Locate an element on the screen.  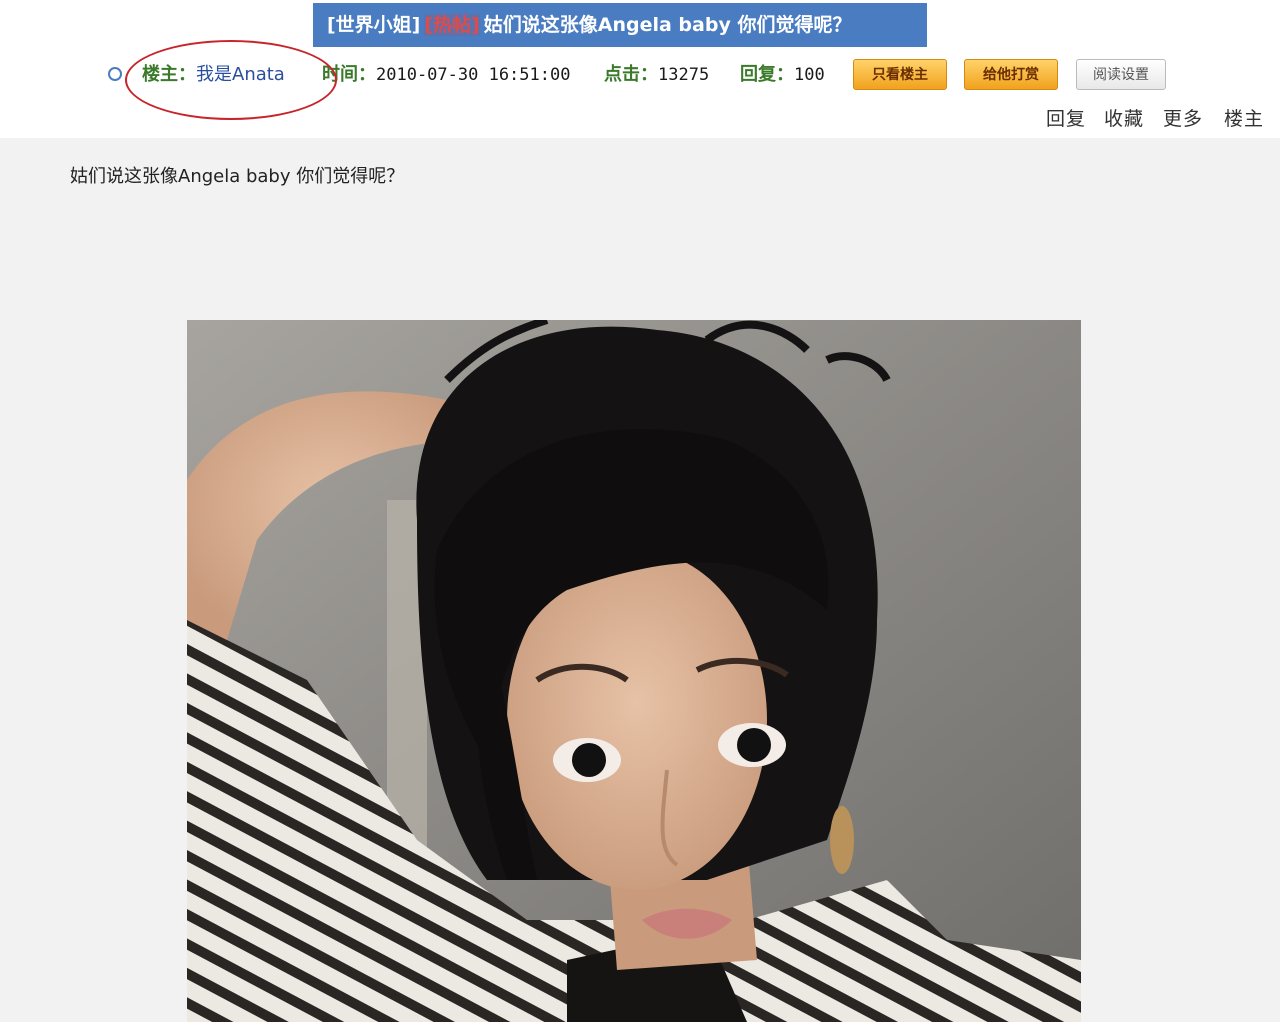
only-op-button: 只看楼主 is located at coordinates (900, 74).